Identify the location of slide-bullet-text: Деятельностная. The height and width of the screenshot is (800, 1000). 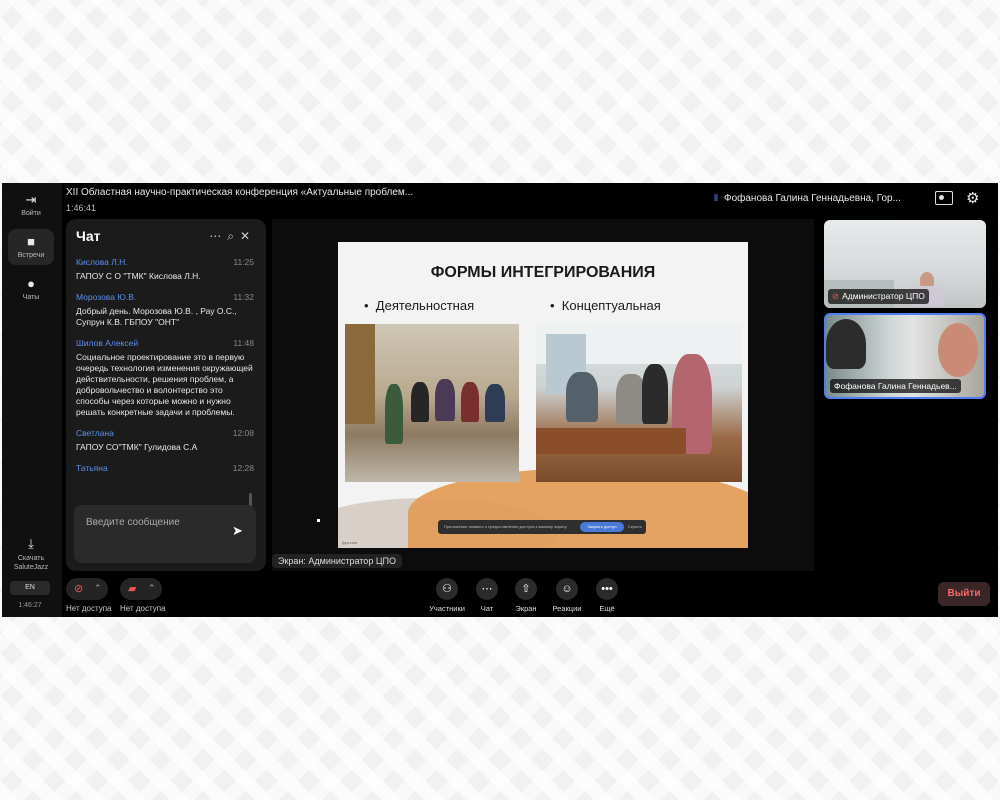
(425, 305).